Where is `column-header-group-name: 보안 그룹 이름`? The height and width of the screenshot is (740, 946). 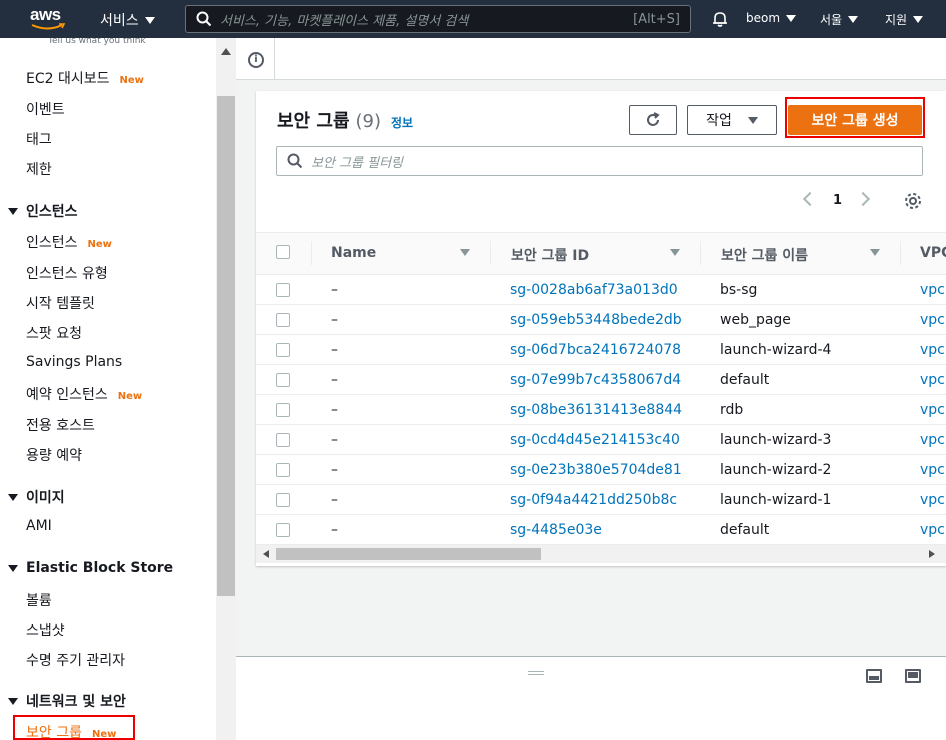
column-header-group-name: 보안 그룹 이름 is located at coordinates (764, 255).